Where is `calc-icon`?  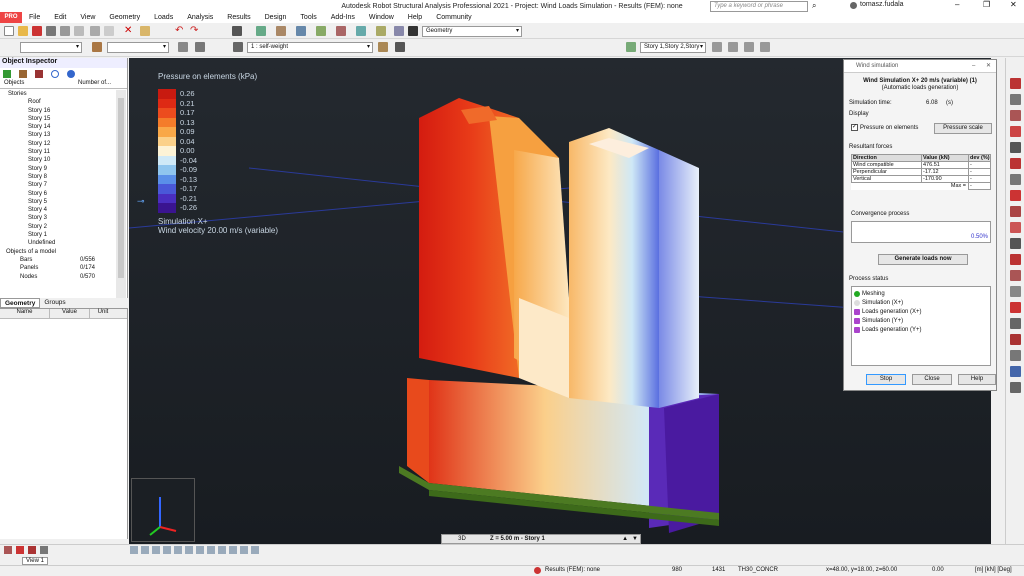 calc-icon is located at coordinates (237, 31).